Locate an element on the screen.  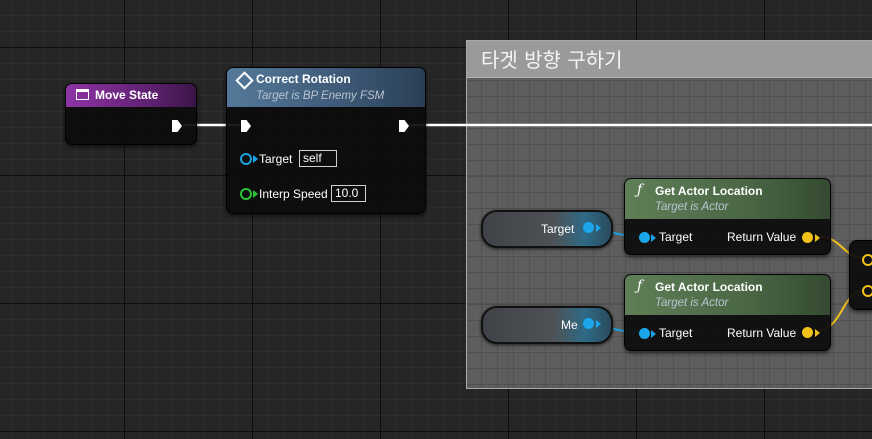
move-state-node: Move State is located at coordinates (131, 114).